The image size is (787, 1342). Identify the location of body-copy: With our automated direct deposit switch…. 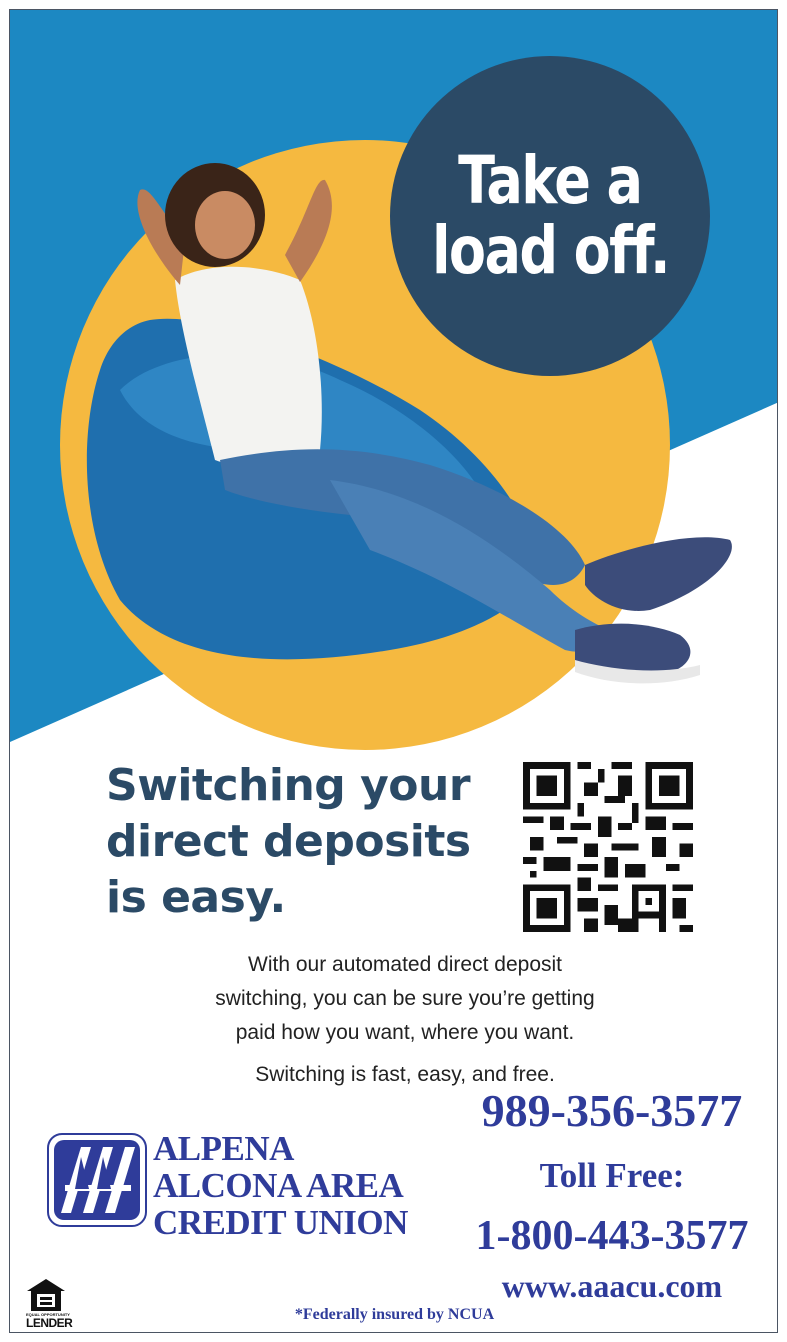
(405, 1020).